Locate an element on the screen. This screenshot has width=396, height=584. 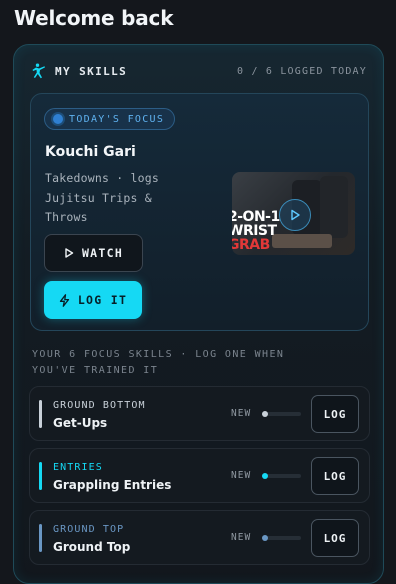
skill-name: Ground Top is located at coordinates (92, 547).